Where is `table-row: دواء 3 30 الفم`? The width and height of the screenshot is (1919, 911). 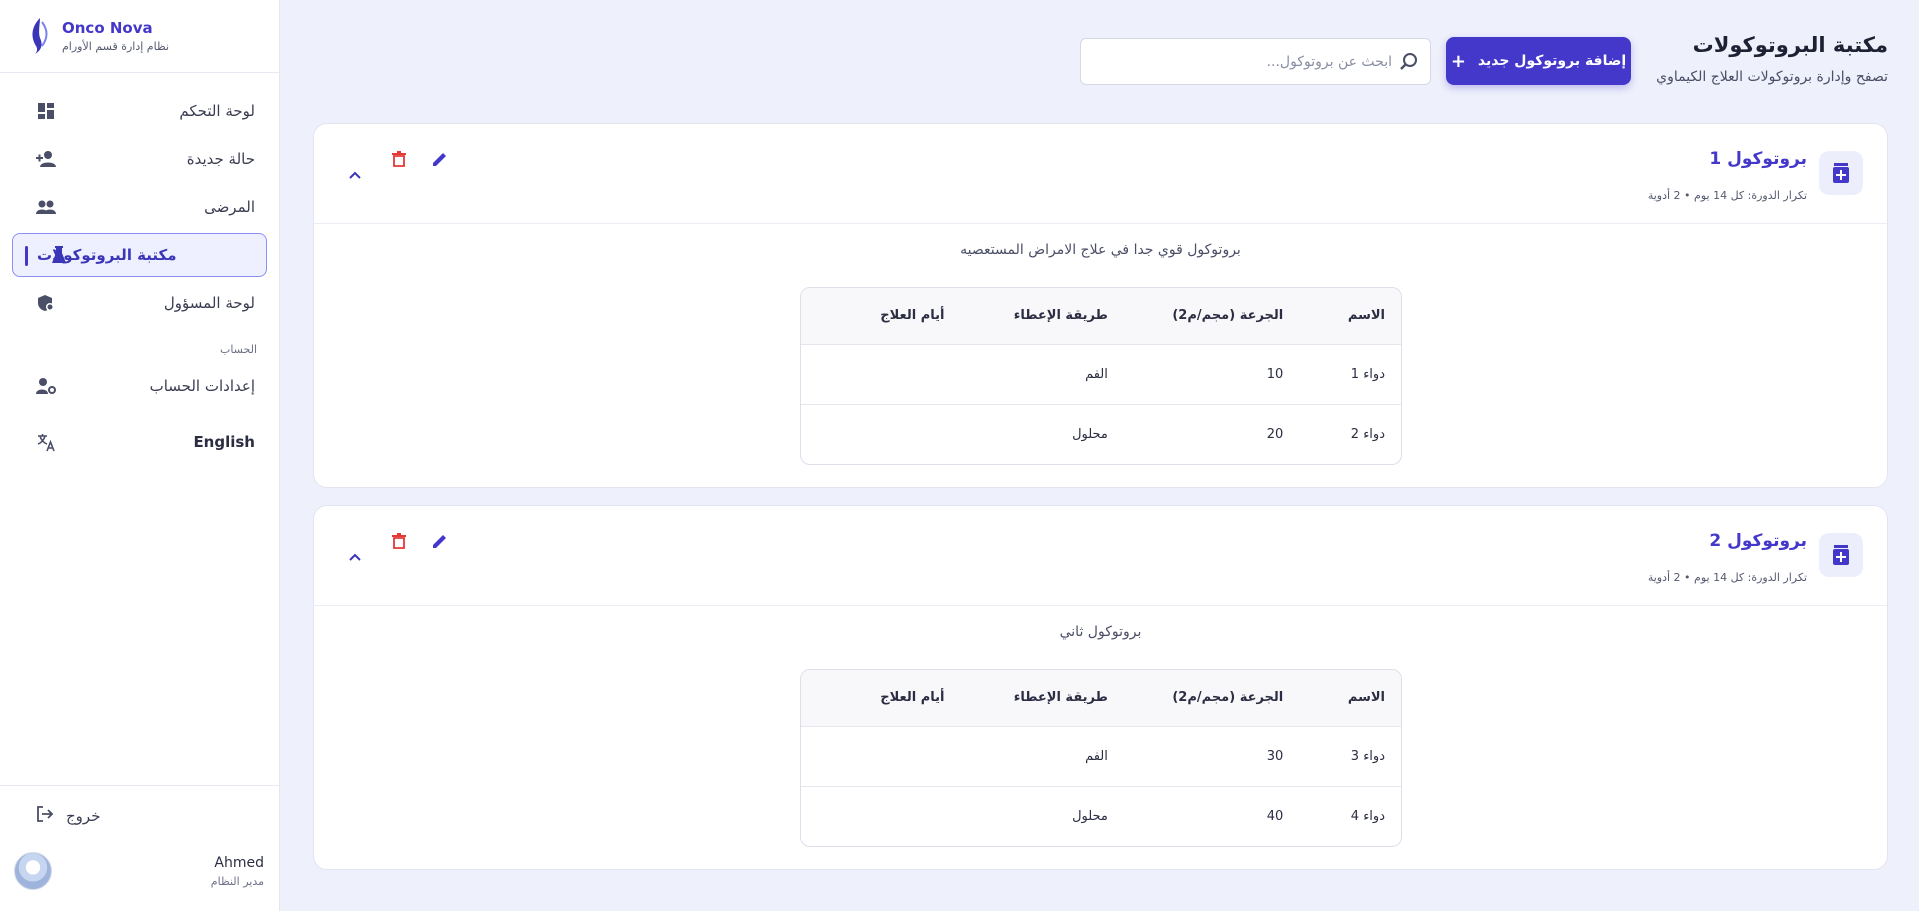
table-row: دواء 3 30 الفم is located at coordinates (1101, 756).